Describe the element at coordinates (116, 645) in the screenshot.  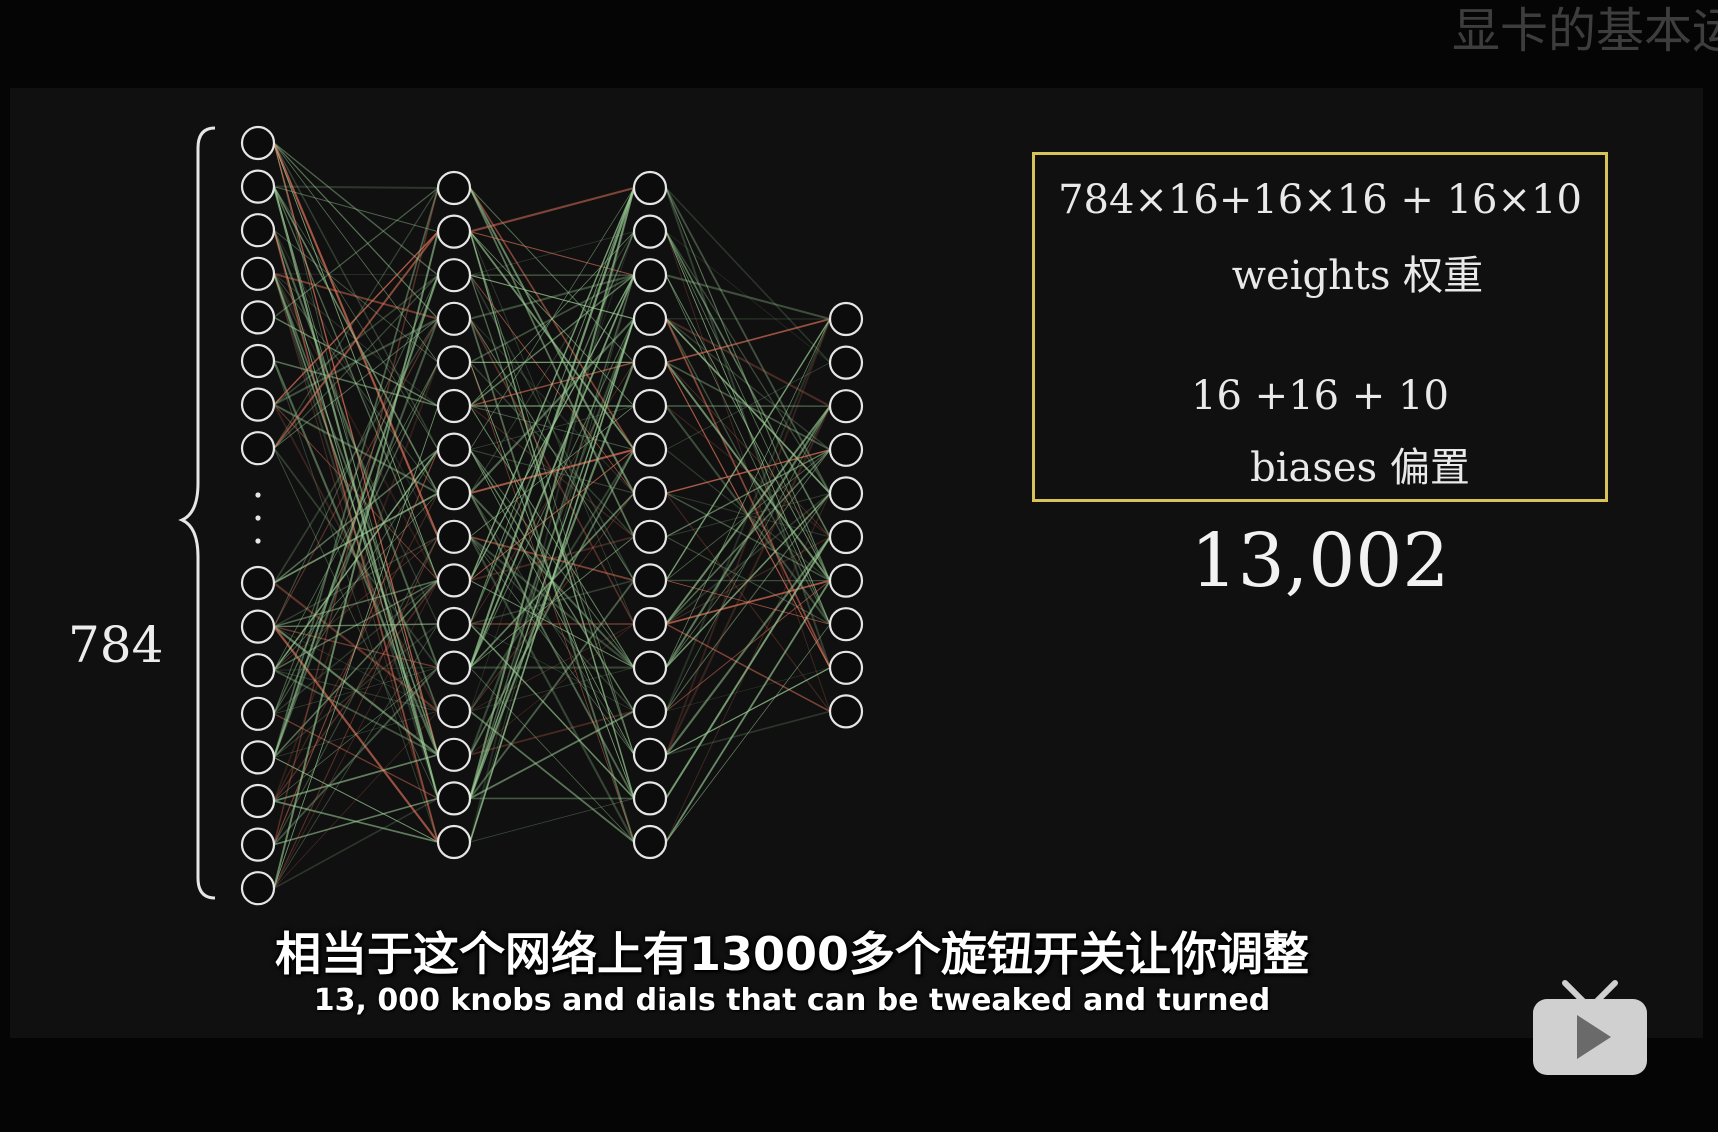
I see `input-count-label: 784` at that location.